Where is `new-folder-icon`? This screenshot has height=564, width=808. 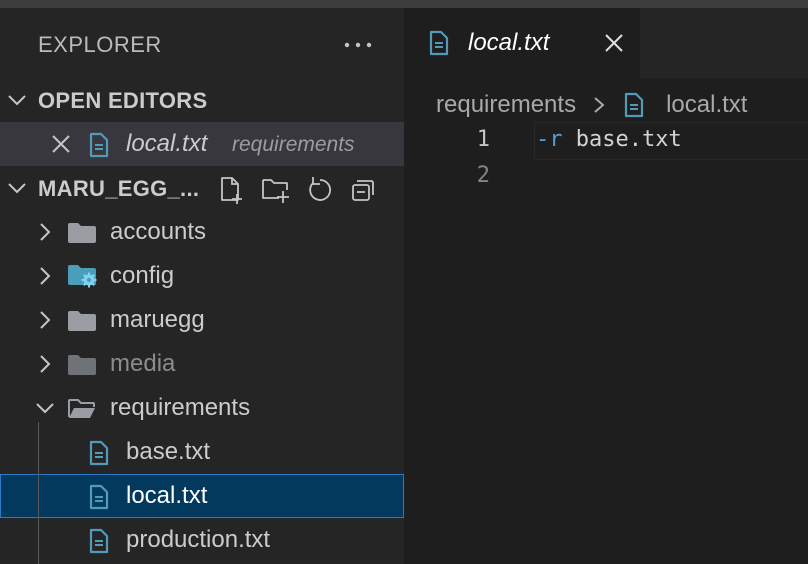
new-folder-icon is located at coordinates (276, 190).